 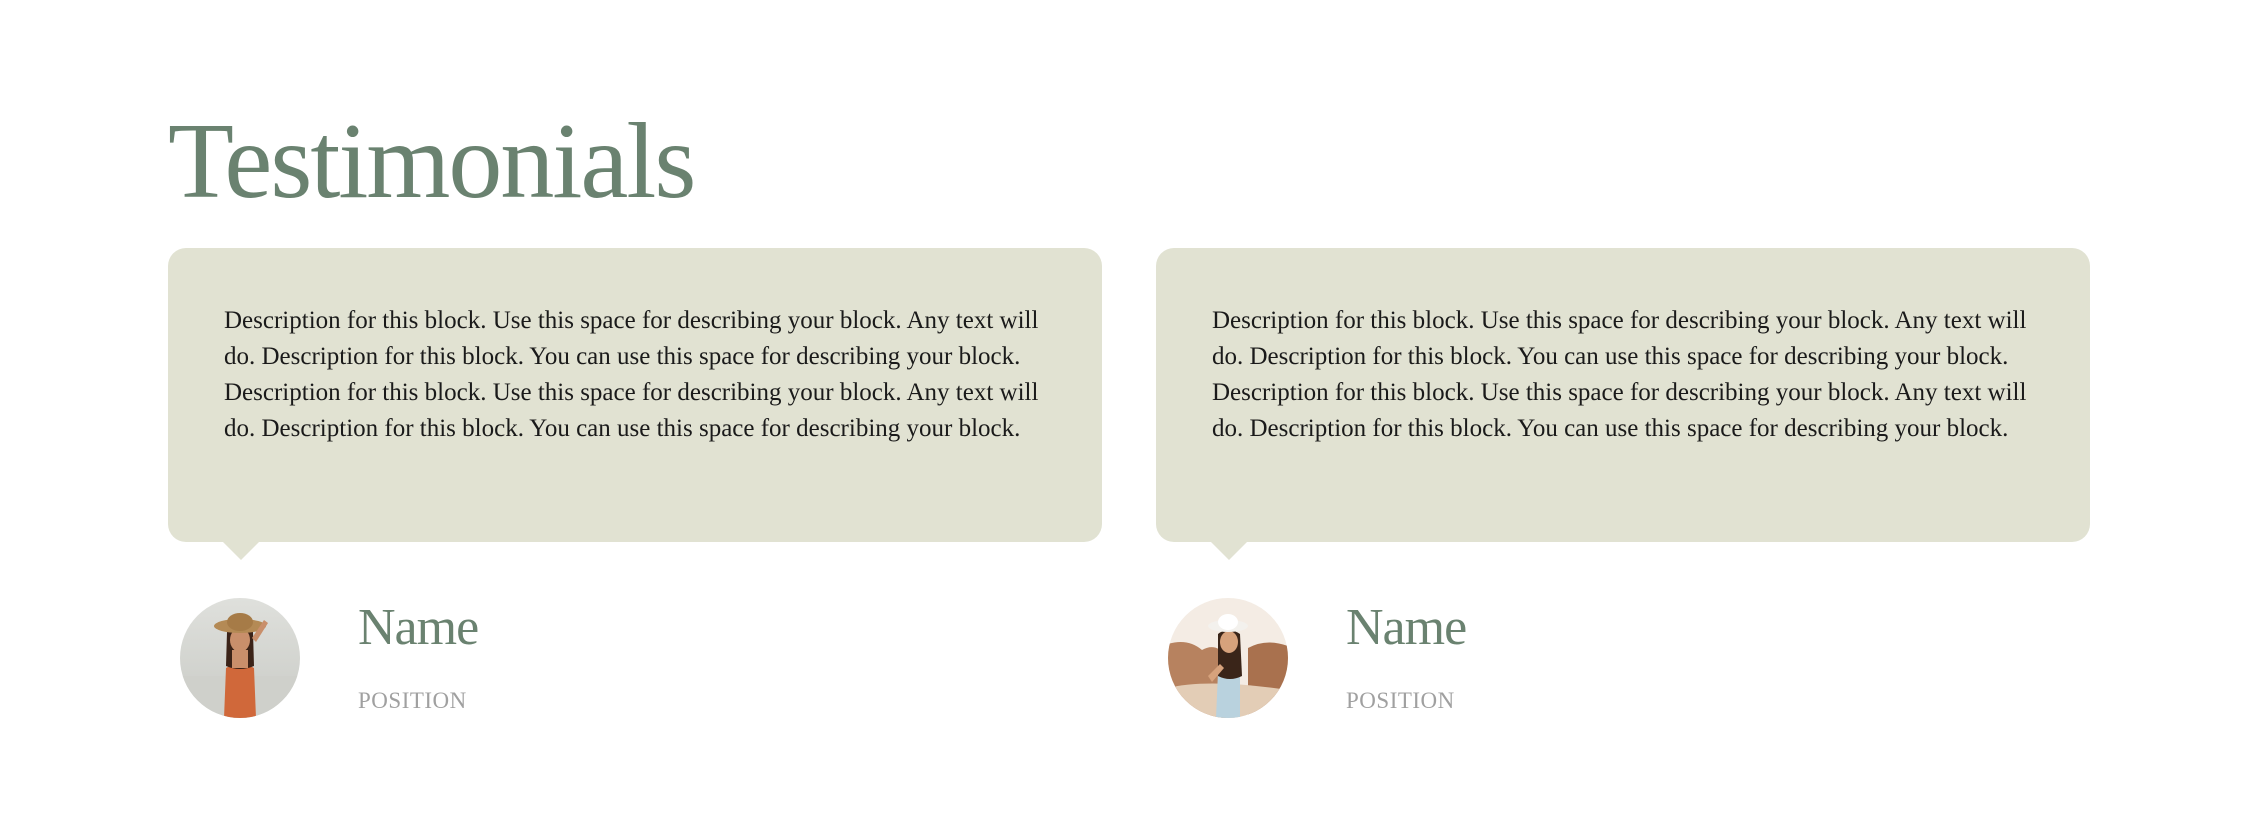 I want to click on page-title: Testimonials, so click(x=432, y=161).